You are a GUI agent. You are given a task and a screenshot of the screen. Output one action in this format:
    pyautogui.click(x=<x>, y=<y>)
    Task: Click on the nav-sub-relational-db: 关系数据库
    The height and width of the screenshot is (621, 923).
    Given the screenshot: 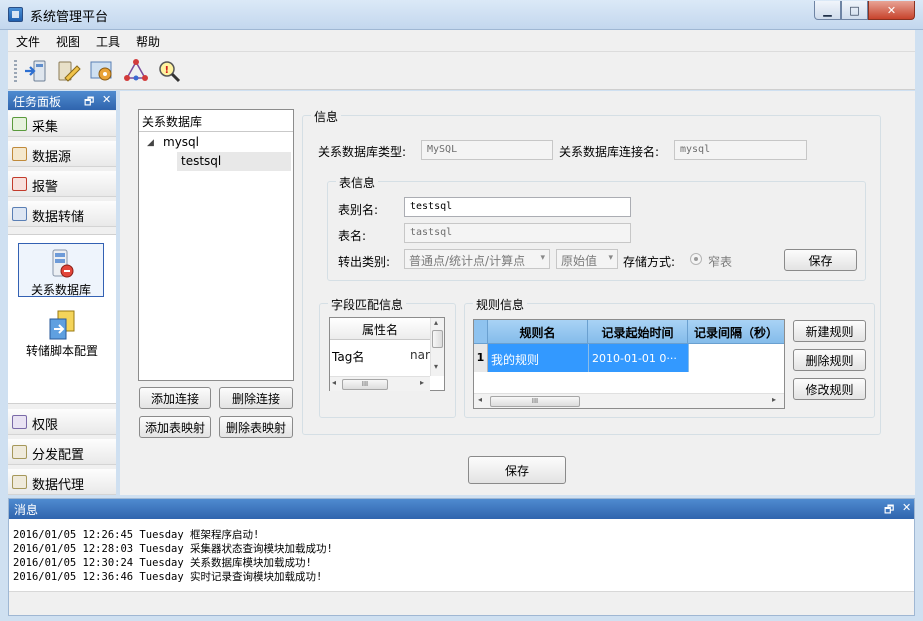 What is the action you would take?
    pyautogui.click(x=61, y=270)
    